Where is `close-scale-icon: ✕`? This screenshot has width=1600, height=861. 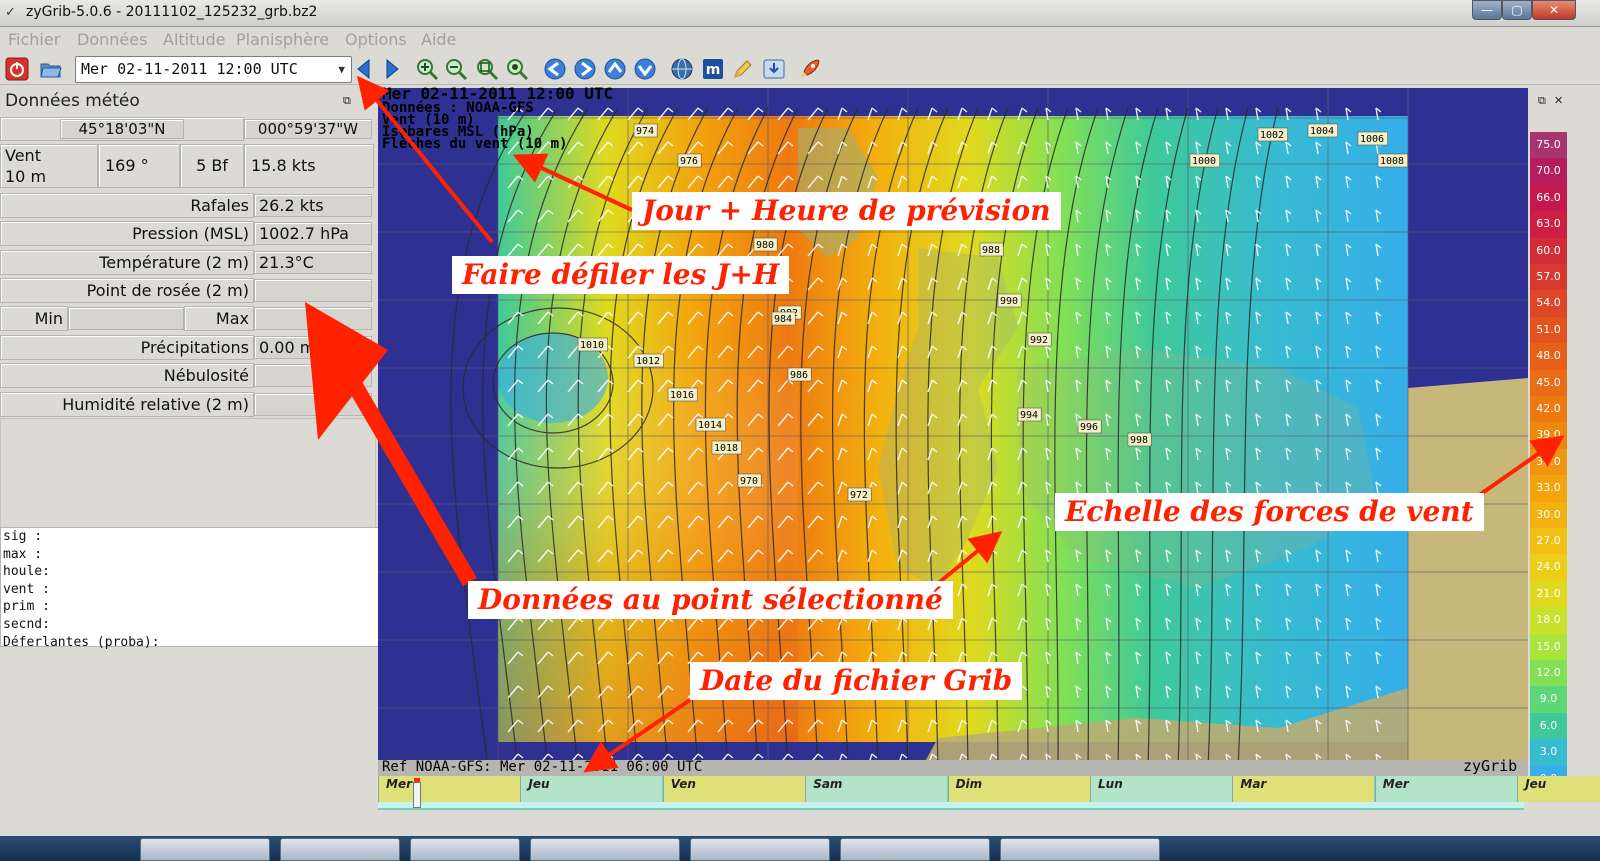
close-scale-icon: ✕ is located at coordinates (1558, 100).